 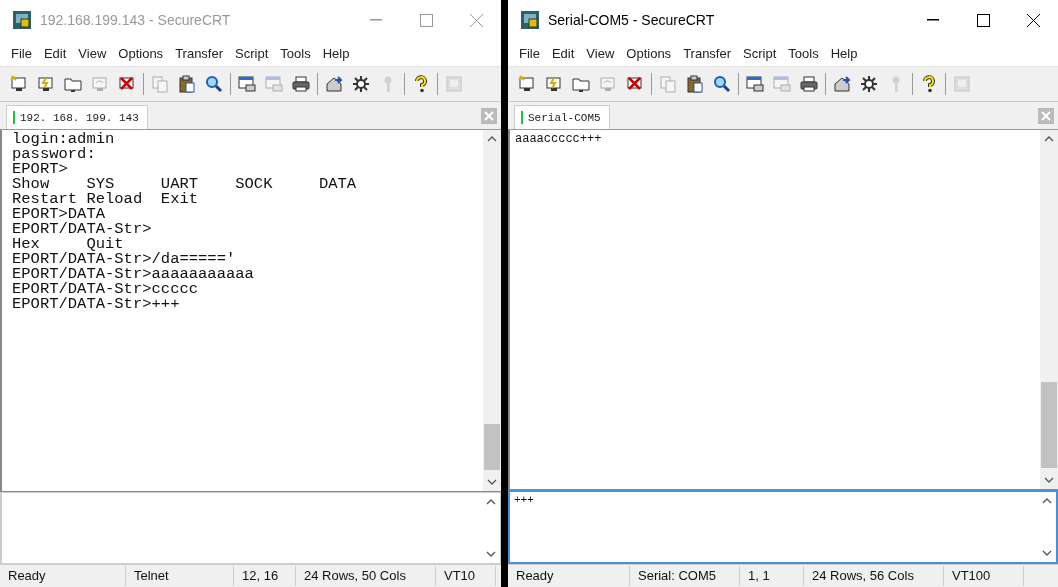 I want to click on session-tab: Serial-COM5, so click(x=562, y=117).